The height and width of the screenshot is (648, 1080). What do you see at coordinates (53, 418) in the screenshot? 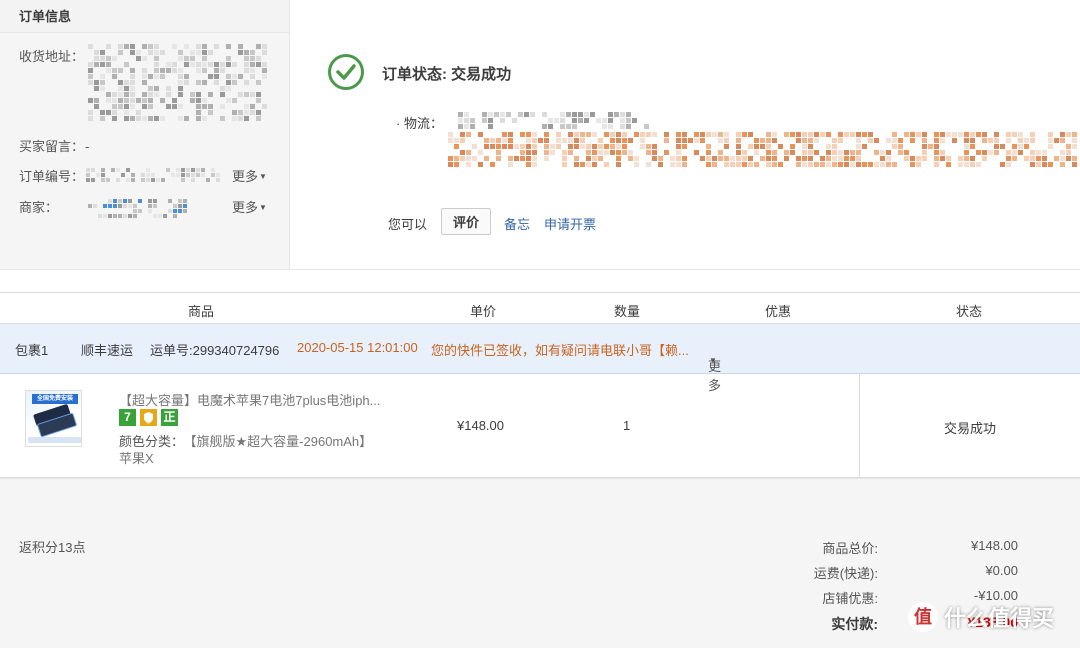
I see `product-thumbnail: 全国免费安装` at bounding box center [53, 418].